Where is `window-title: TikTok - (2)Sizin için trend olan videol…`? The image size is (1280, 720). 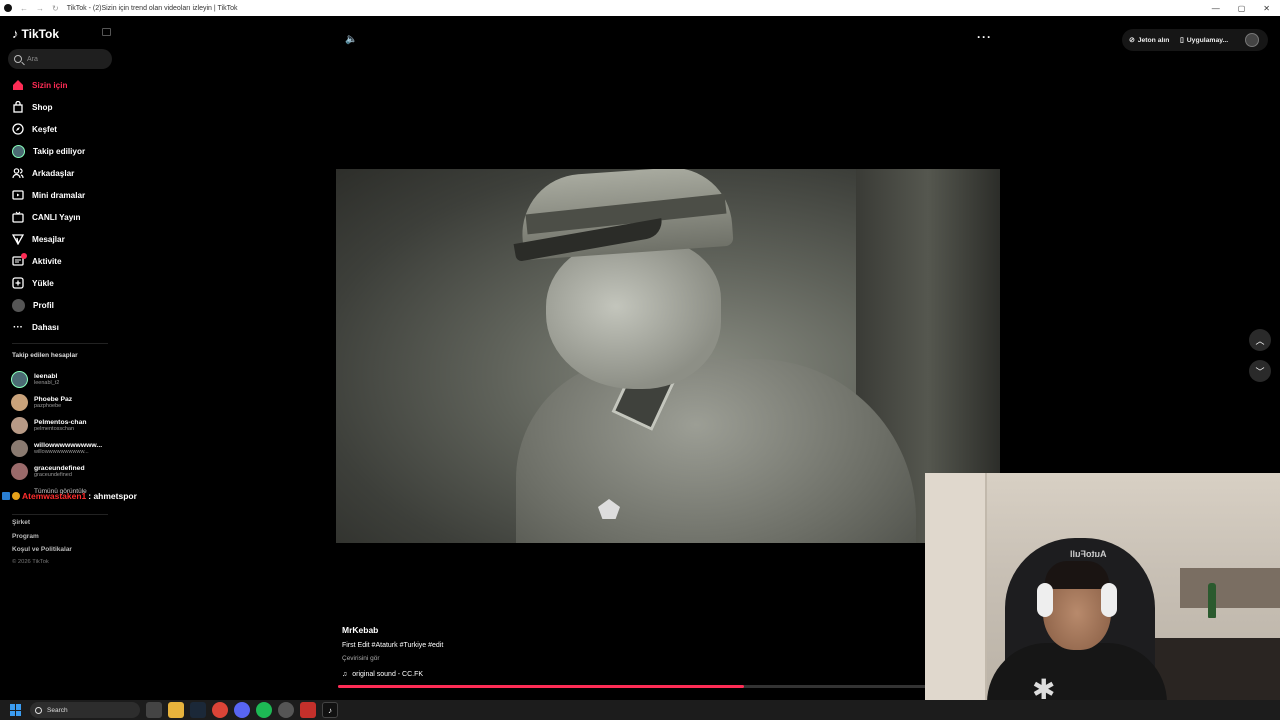
window-title: TikTok - (2)Sizin için trend olan videol… is located at coordinates (152, 8).